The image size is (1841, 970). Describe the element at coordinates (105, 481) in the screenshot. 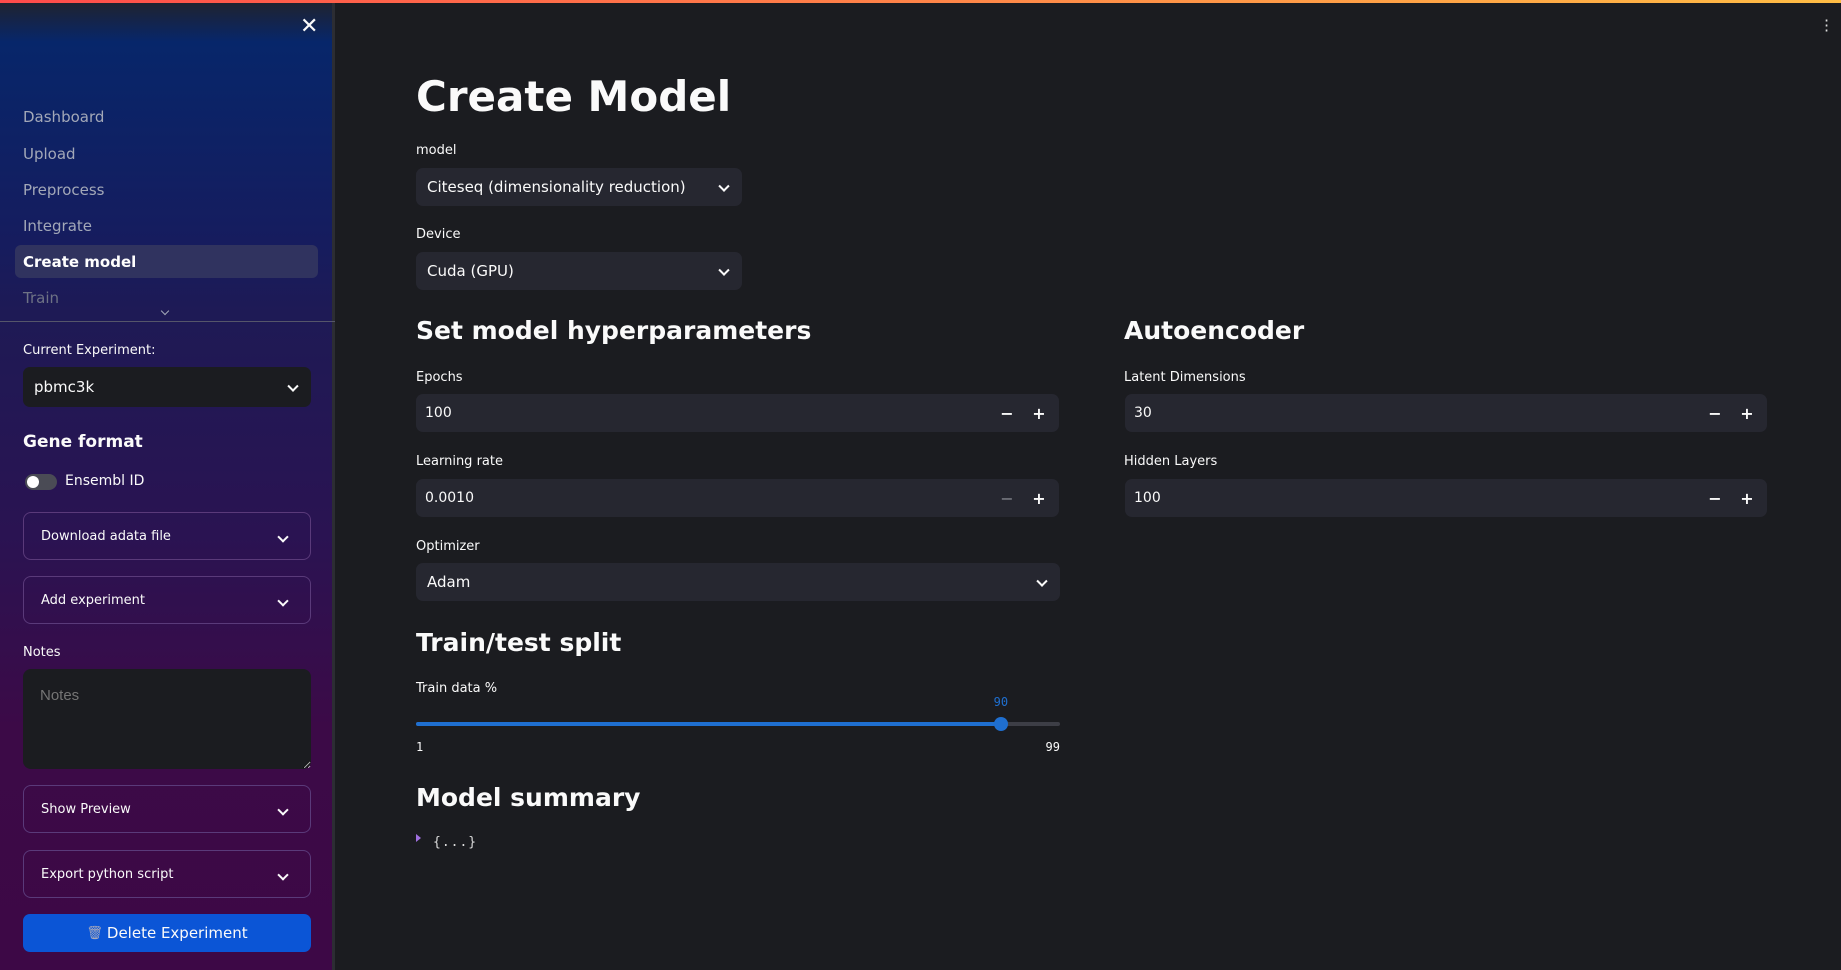

I see `ensembl-toggle-label: Ensembl ID` at that location.